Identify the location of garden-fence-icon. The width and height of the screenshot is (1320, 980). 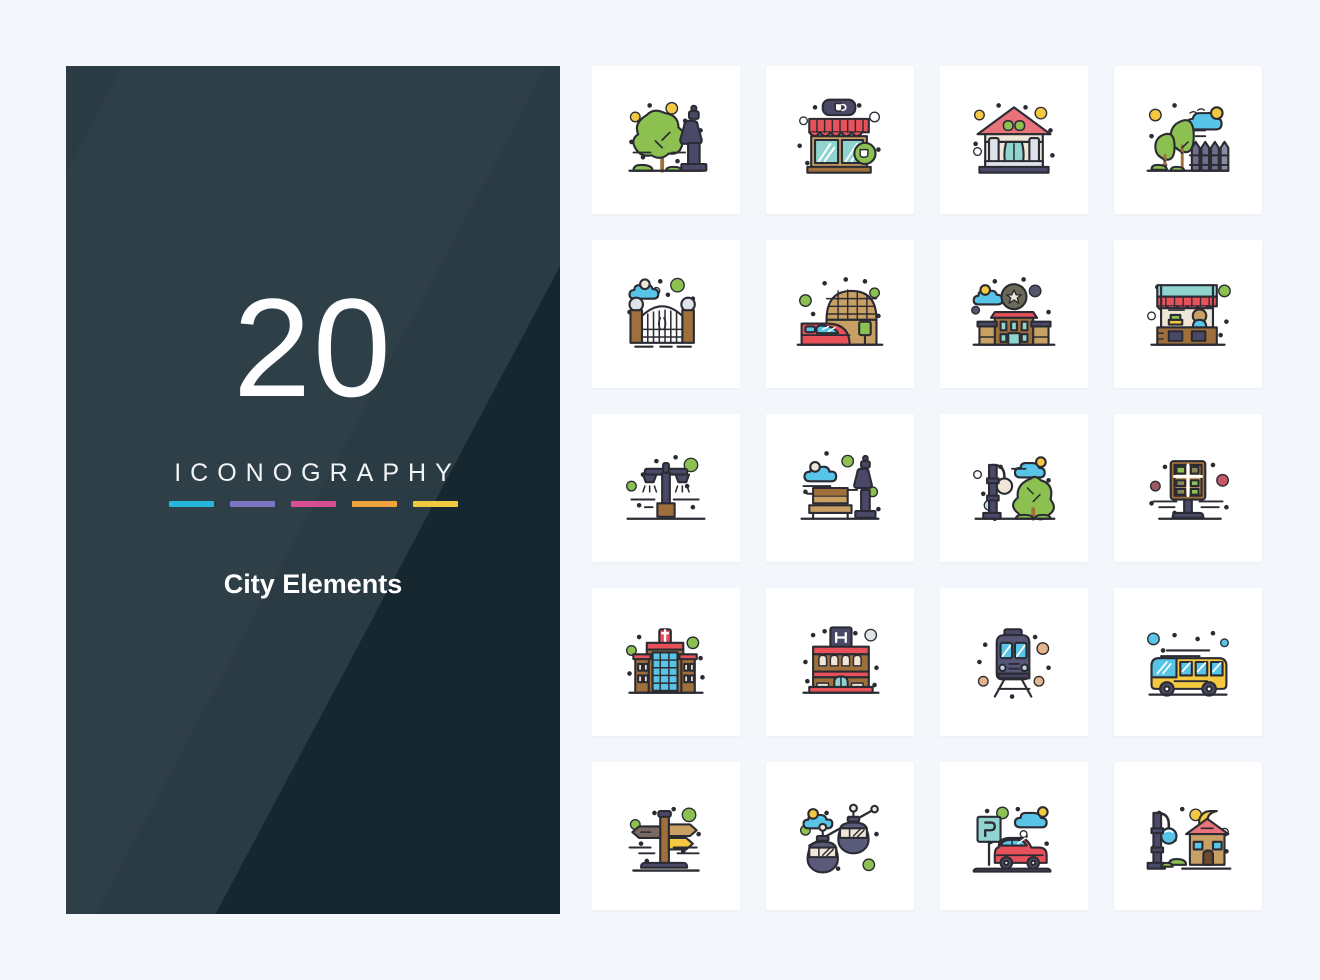
(1188, 137).